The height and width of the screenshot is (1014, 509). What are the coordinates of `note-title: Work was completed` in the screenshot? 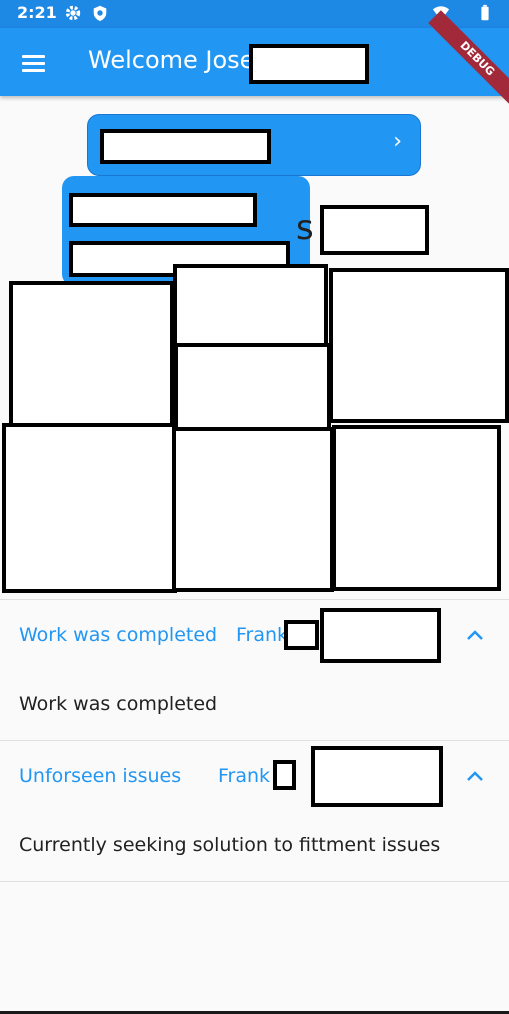 It's located at (118, 635).